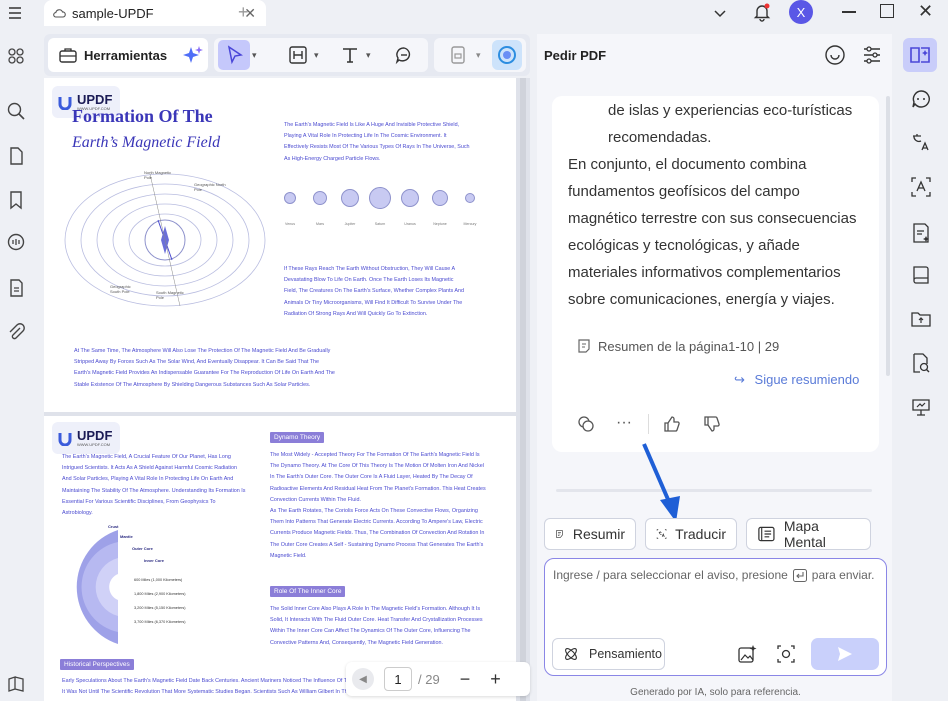 This screenshot has height=701, width=948. I want to click on chat-title: Pedir PDF, so click(575, 55).